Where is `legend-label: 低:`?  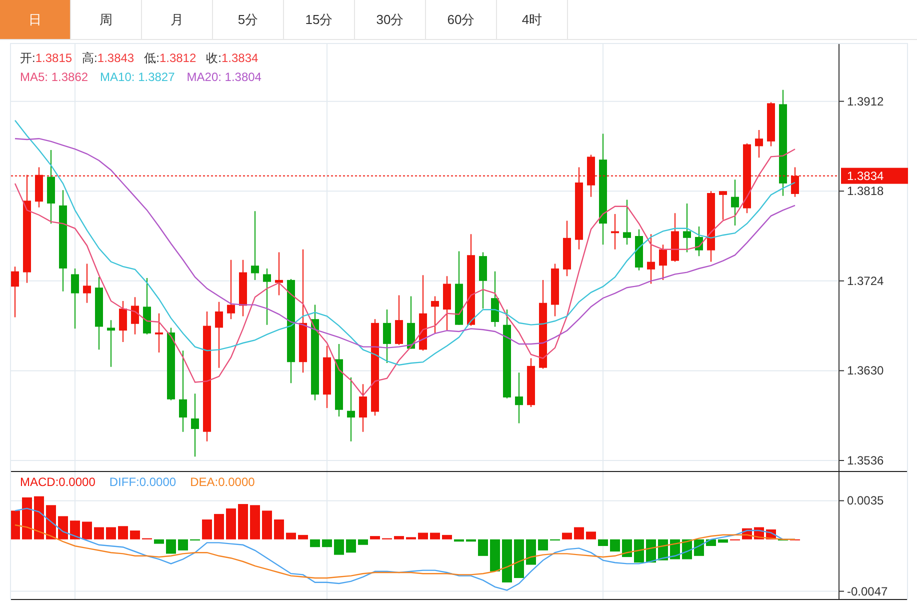
legend-label: 低: is located at coordinates (152, 58).